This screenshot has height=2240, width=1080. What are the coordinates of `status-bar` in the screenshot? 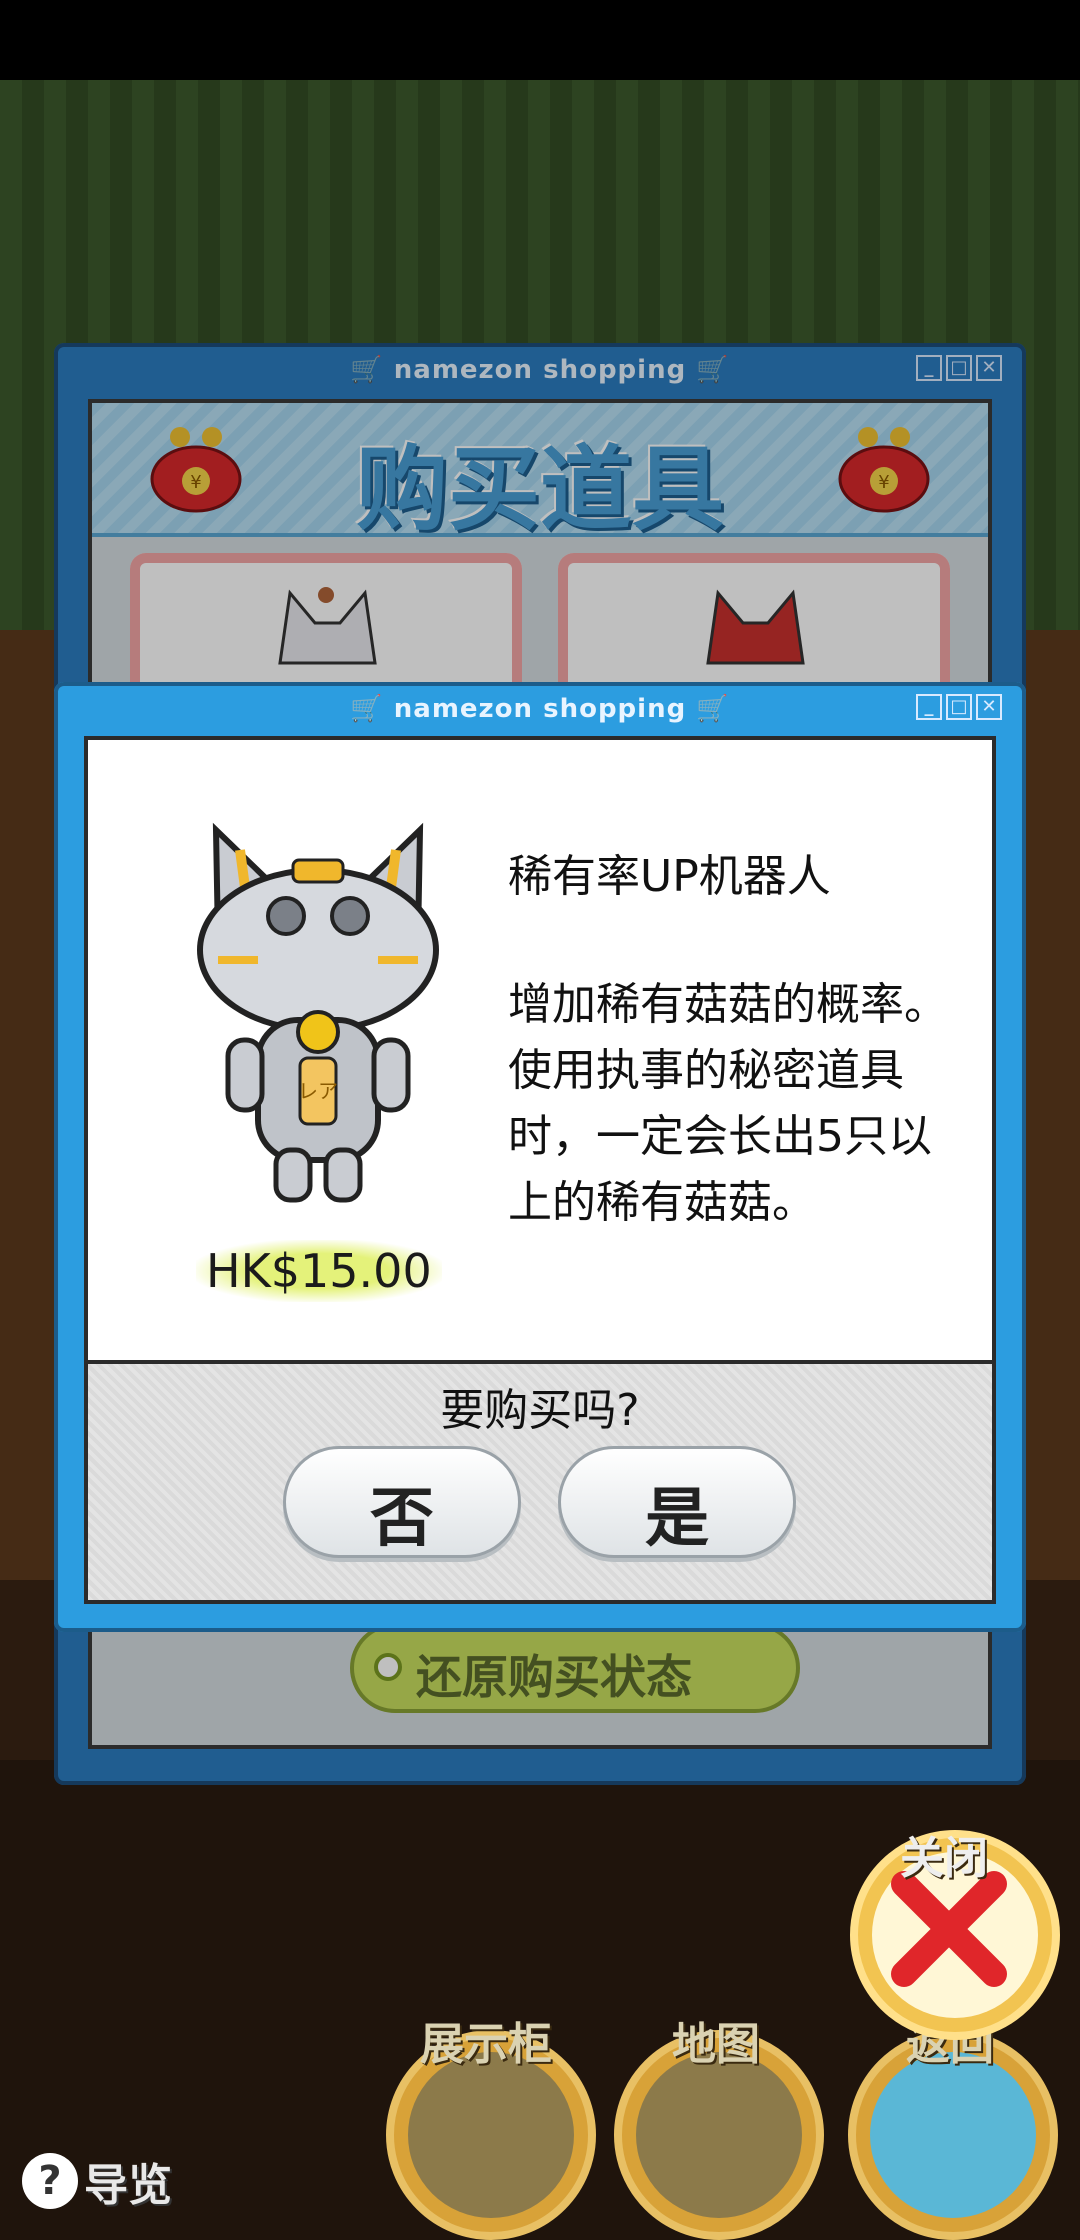 It's located at (540, 40).